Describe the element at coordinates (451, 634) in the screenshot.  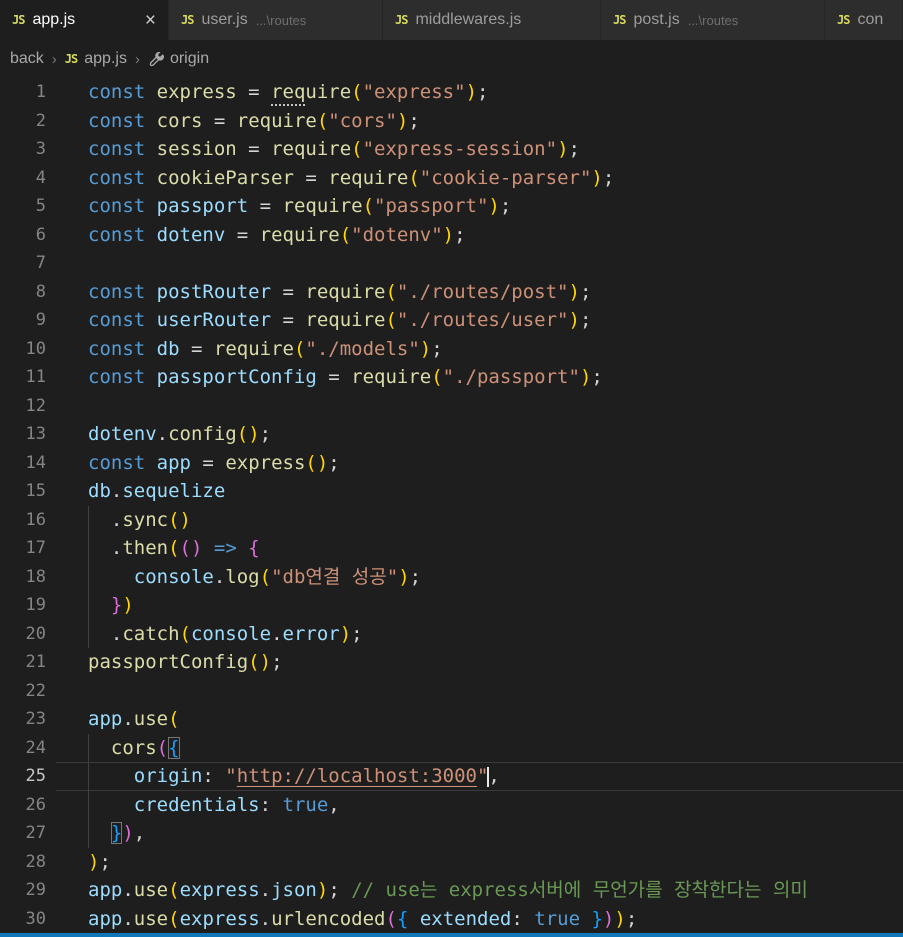
I see `code-line: 20 .catch(console.error);` at that location.